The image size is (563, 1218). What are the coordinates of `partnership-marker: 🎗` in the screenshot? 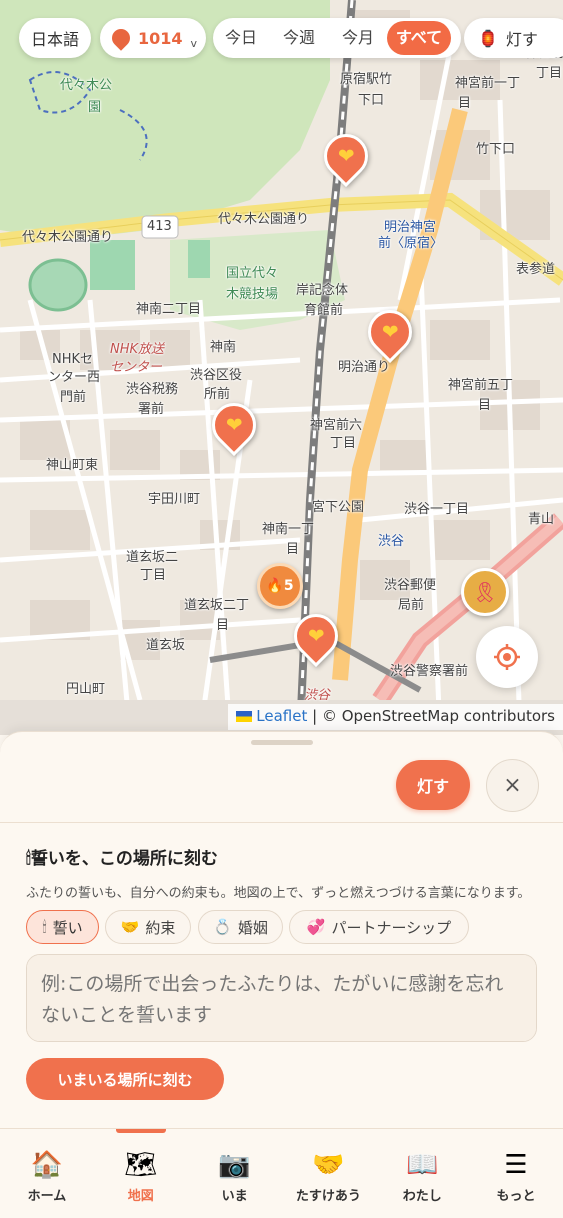 It's located at (485, 592).